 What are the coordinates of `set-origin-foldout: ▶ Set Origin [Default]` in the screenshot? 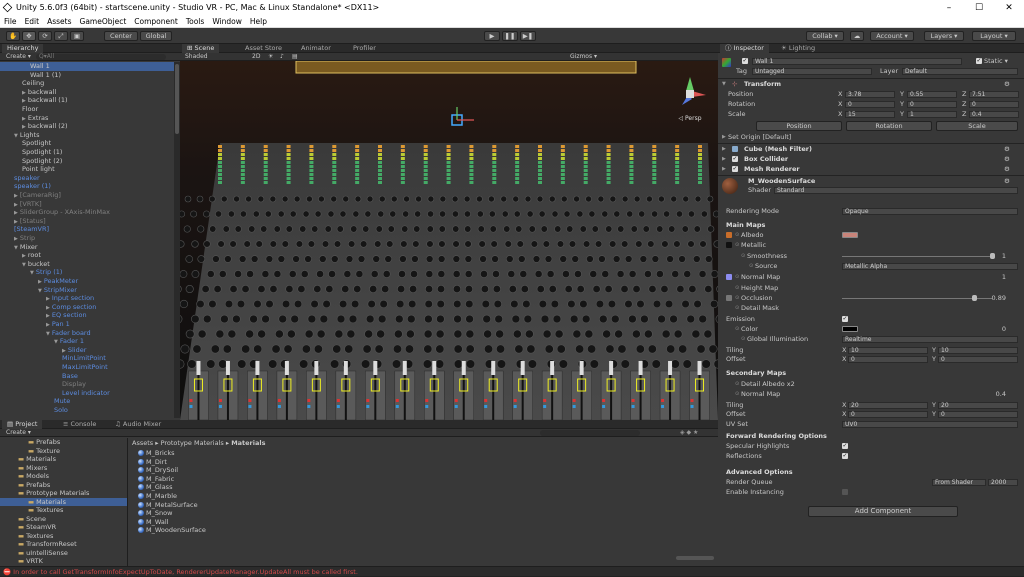 It's located at (871, 137).